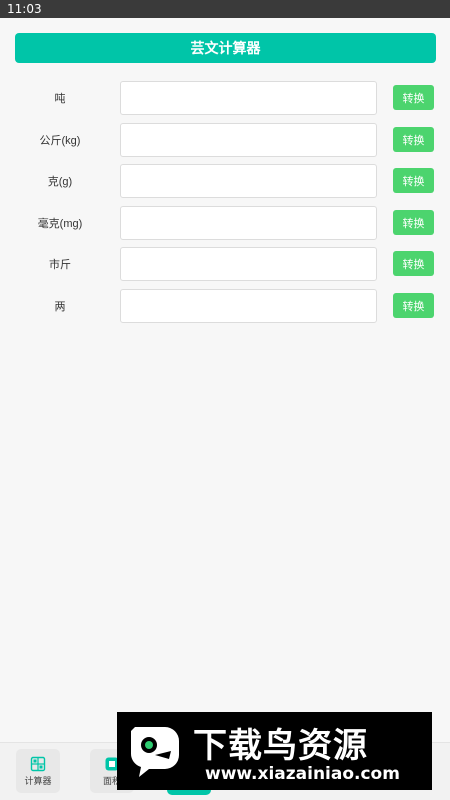 The image size is (450, 800). I want to click on bird-logo, so click(154, 752).